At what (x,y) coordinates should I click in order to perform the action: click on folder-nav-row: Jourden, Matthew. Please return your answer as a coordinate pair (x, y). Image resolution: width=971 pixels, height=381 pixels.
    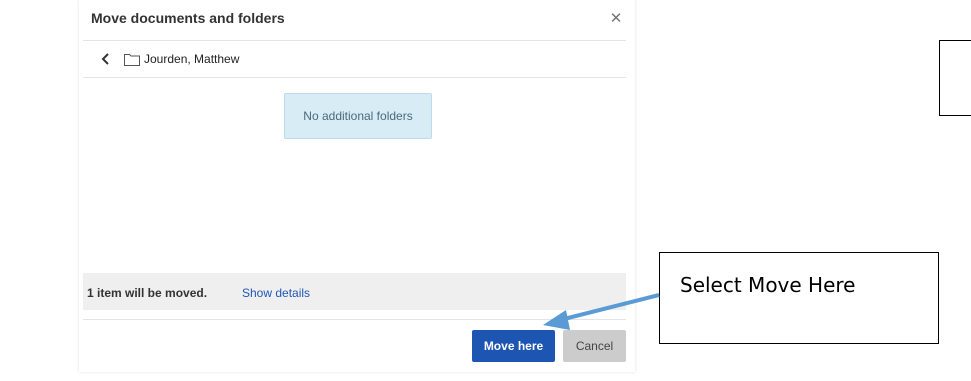
    Looking at the image, I should click on (357, 59).